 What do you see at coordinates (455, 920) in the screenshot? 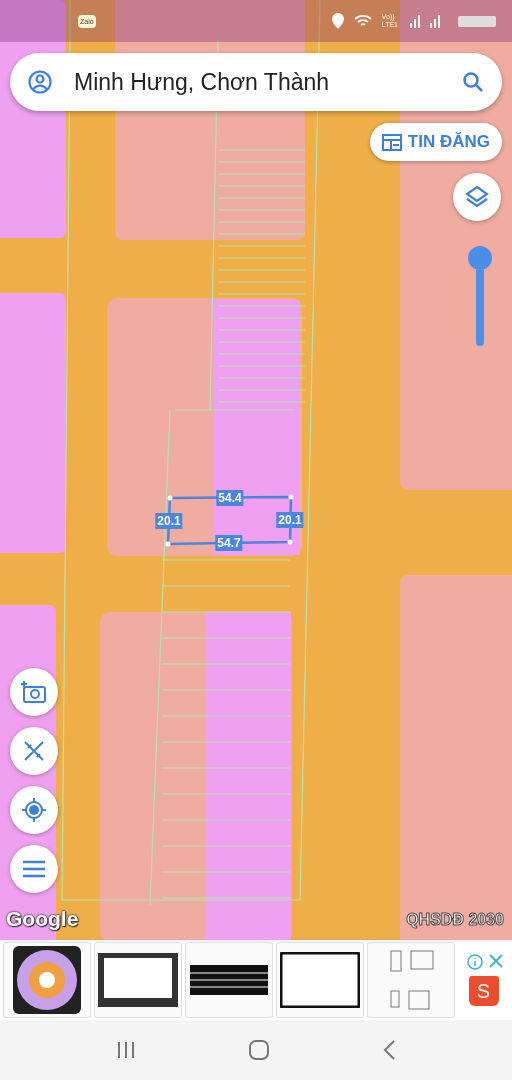
I see `layer-name: QHSDĐ 2030` at bounding box center [455, 920].